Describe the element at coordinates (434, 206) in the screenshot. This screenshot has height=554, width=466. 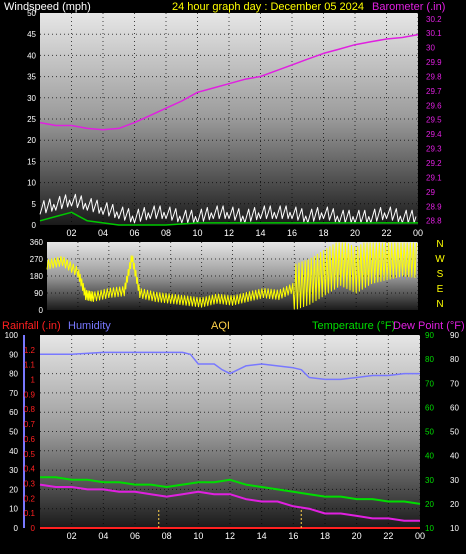
I see `baro-ytick: 28.9` at that location.